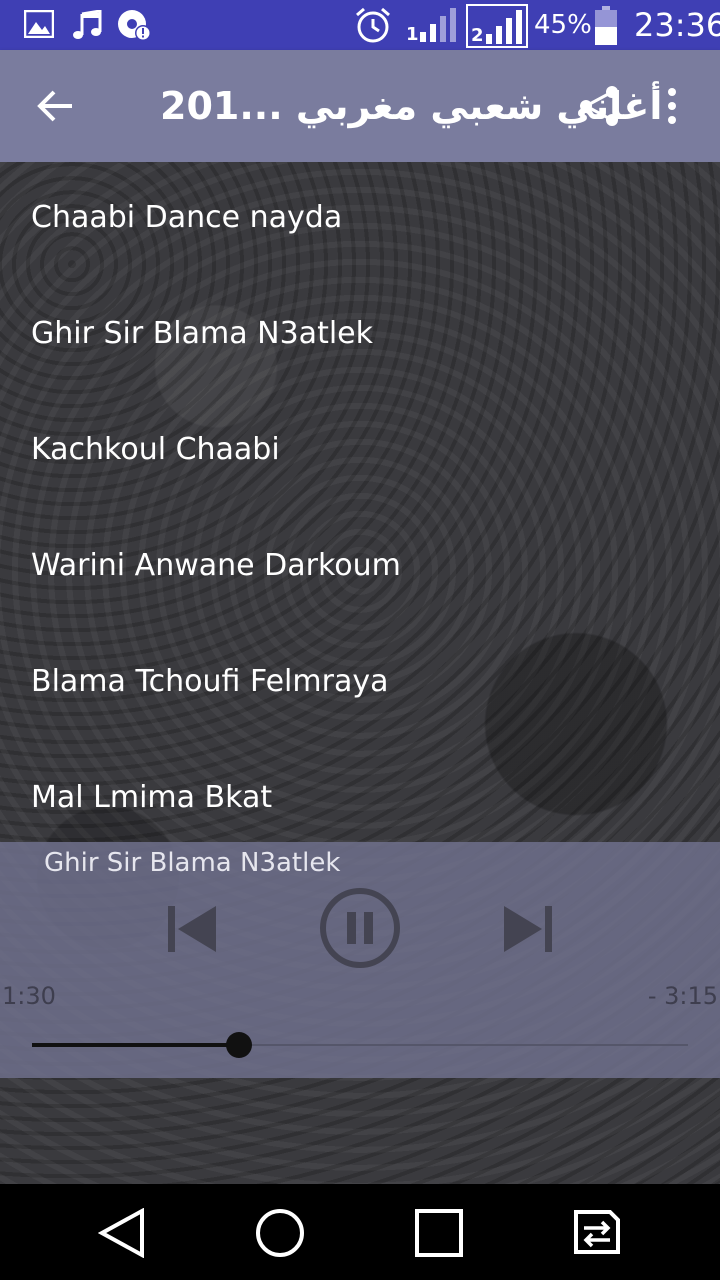  I want to click on seek-bar-progress, so click(135, 1045).